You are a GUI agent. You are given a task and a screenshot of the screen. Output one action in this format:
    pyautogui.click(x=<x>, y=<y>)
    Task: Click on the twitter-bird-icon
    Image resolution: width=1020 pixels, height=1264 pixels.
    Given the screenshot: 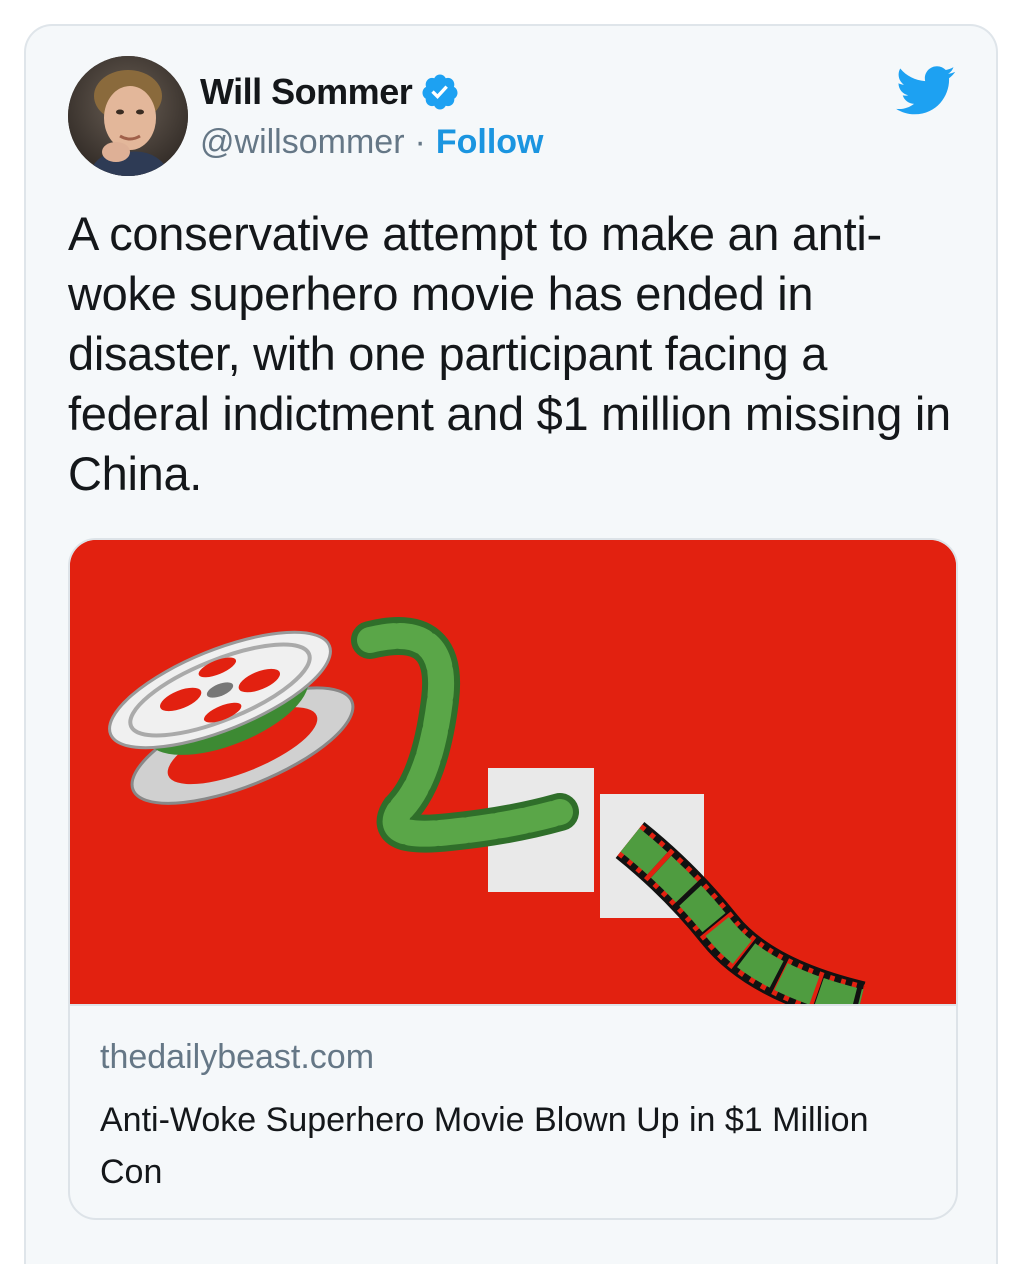 What is the action you would take?
    pyautogui.click(x=926, y=91)
    